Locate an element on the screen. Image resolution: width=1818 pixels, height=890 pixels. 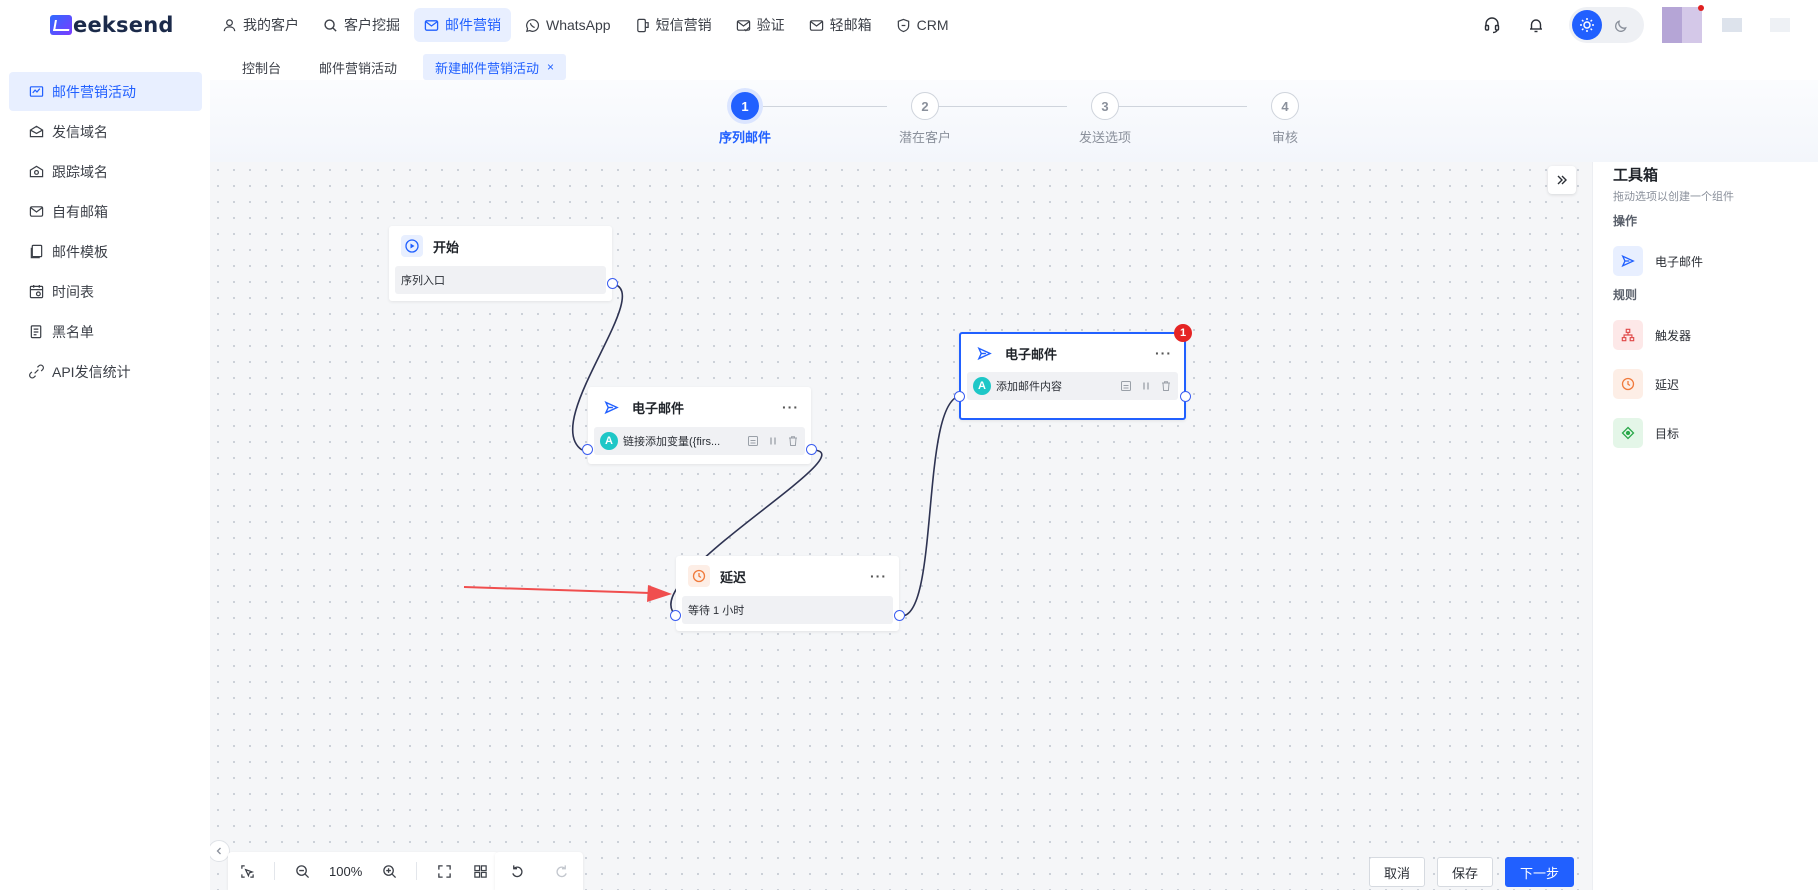
step-review: 4 审核 is located at coordinates (1285, 119).